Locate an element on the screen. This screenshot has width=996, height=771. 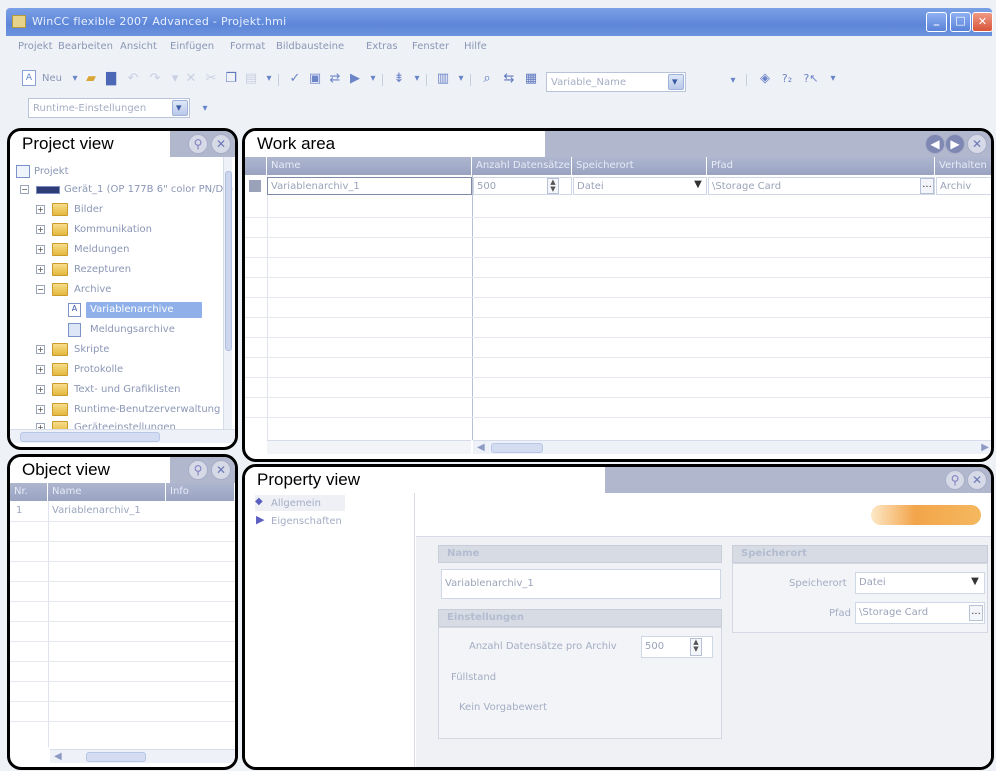
tree-item: + Runtime-Benutzerverwaltung is located at coordinates (115, 410).